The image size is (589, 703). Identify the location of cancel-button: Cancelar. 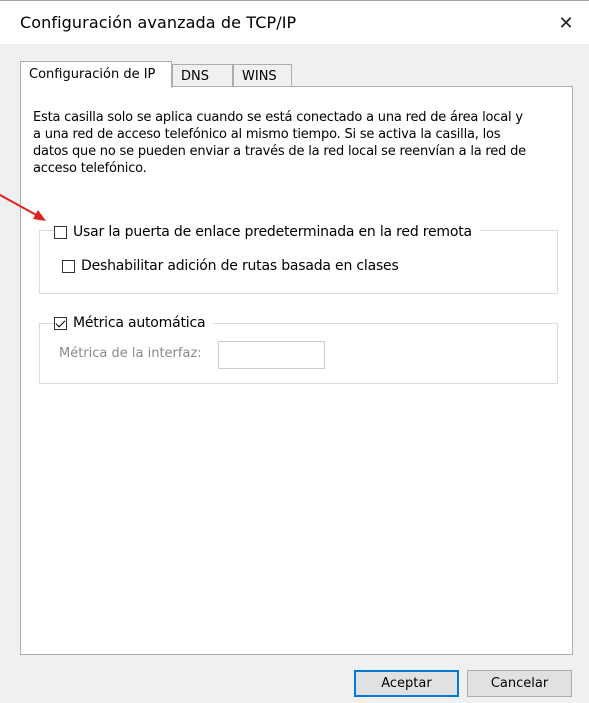
(519, 683).